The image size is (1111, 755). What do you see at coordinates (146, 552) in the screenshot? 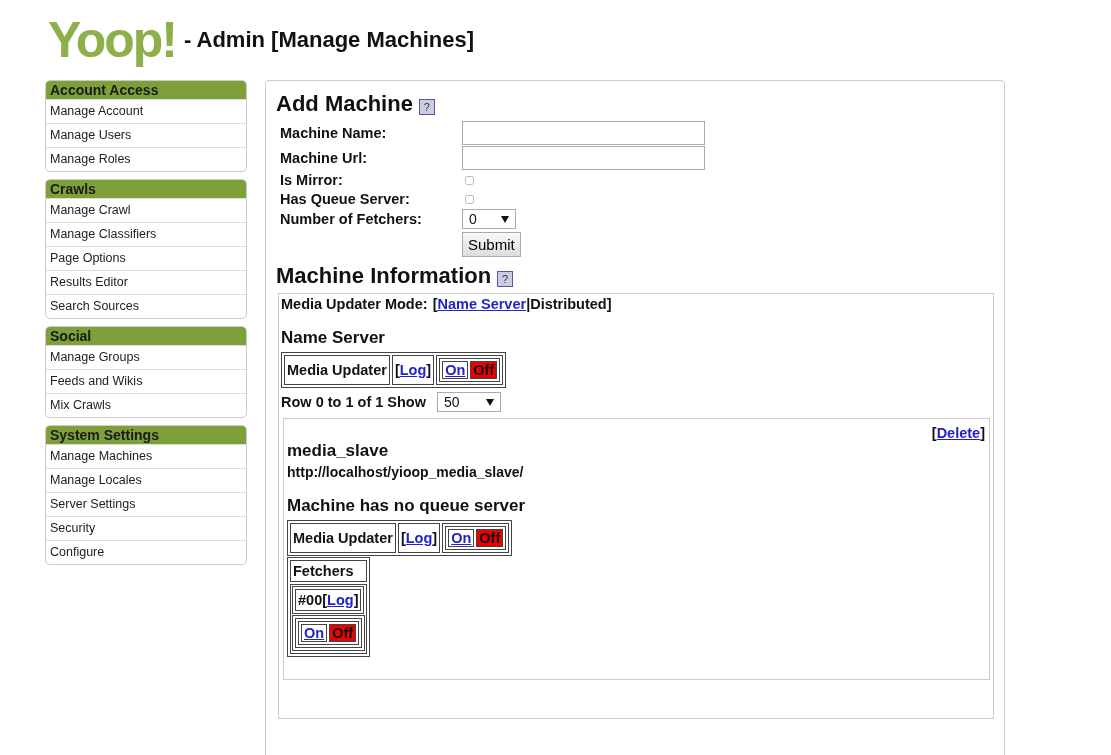
I see `menu-link: Configure` at bounding box center [146, 552].